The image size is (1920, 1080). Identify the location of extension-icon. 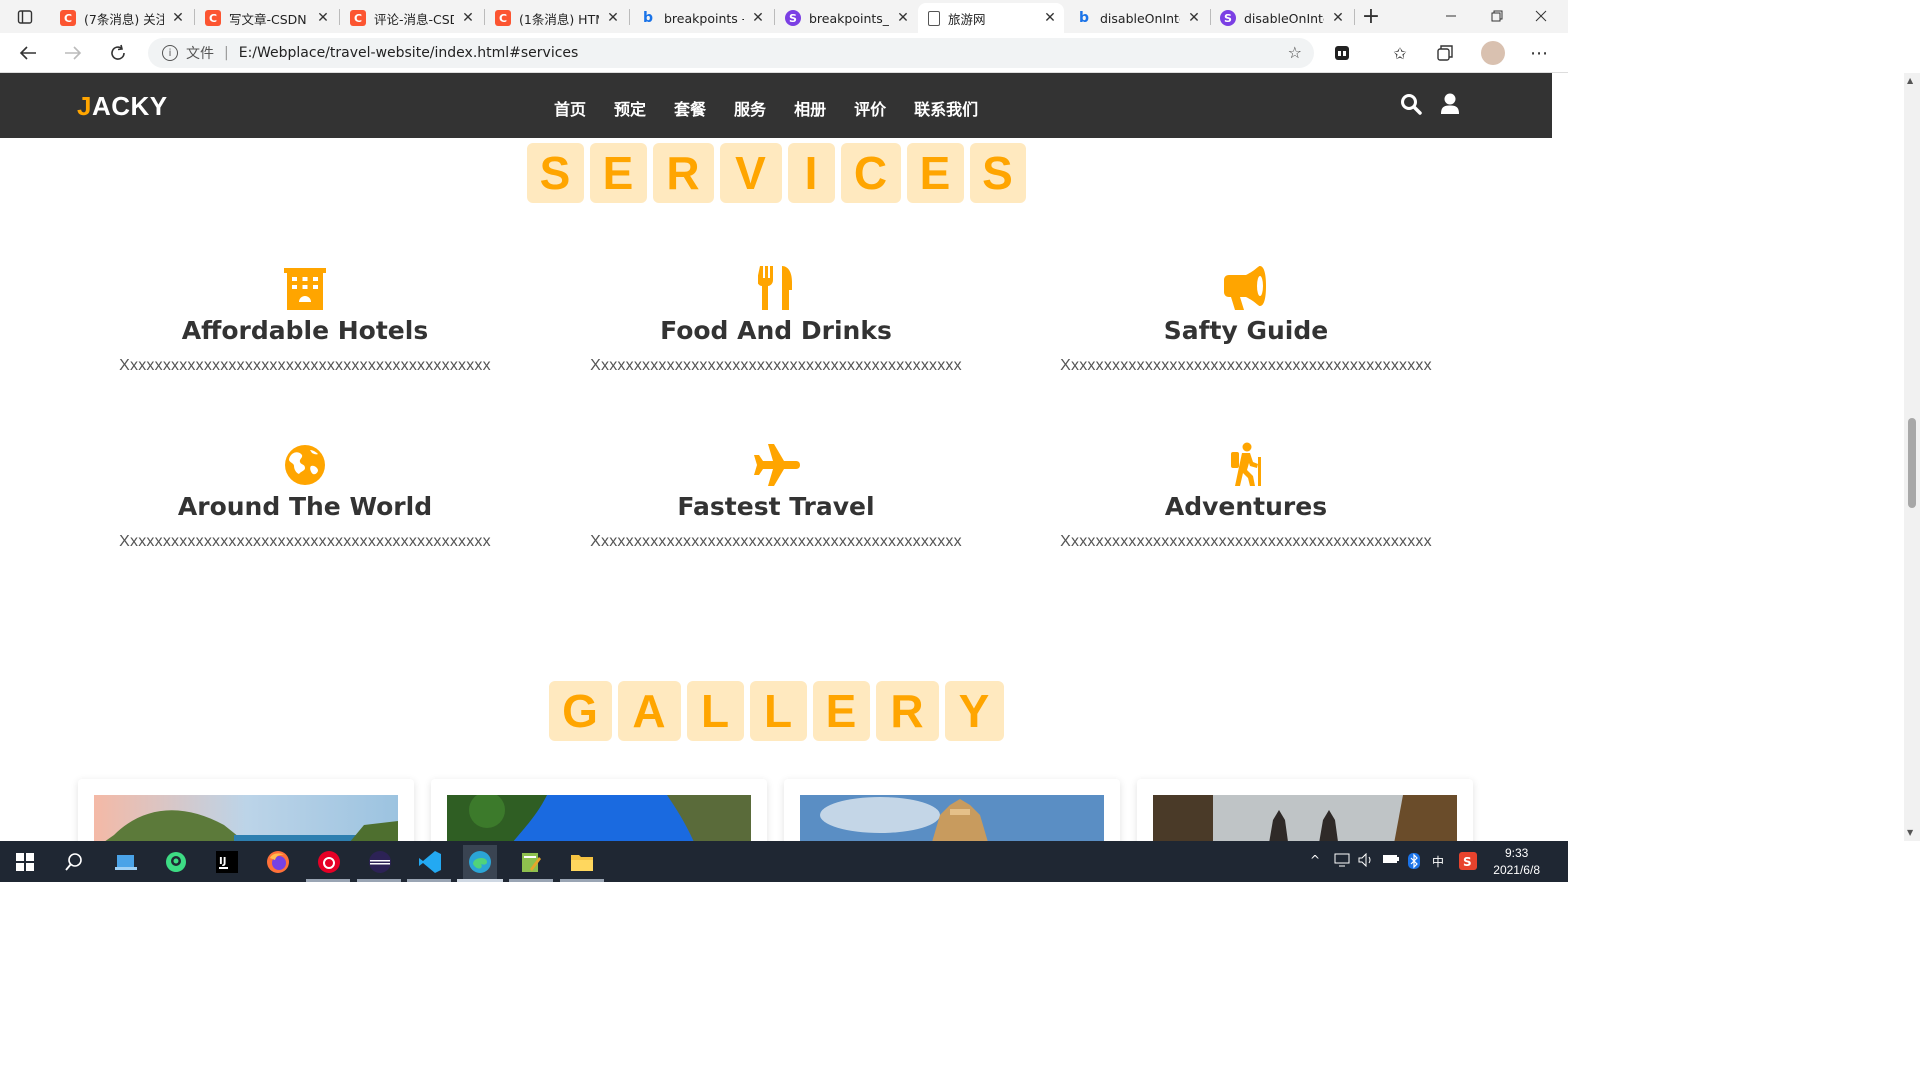
(1342, 53).